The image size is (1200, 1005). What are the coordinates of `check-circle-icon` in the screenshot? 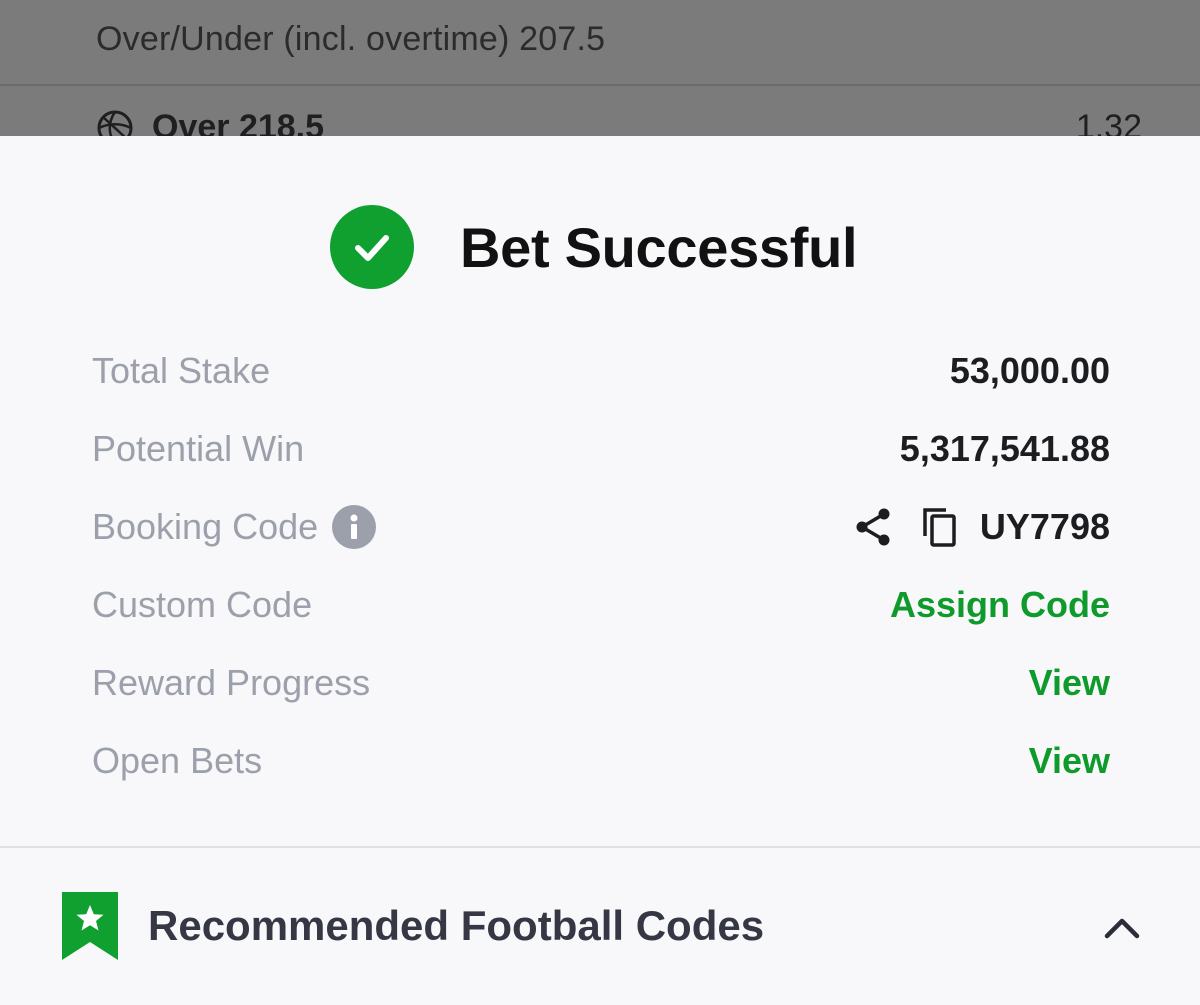 It's located at (372, 247).